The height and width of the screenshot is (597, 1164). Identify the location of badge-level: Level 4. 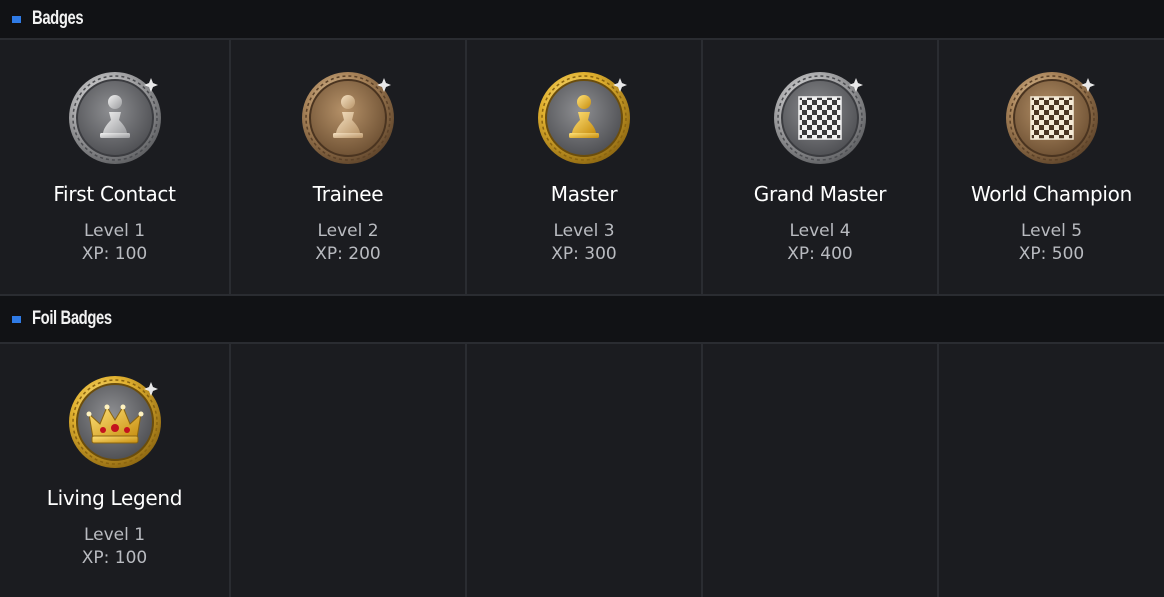
(820, 231).